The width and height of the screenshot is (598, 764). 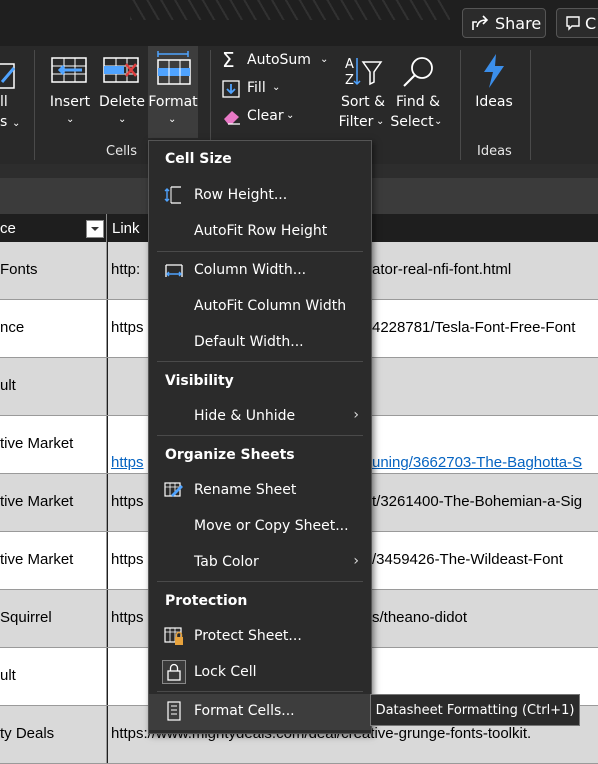 What do you see at coordinates (4, 102) in the screenshot?
I see `partial-left-label-top: ll` at bounding box center [4, 102].